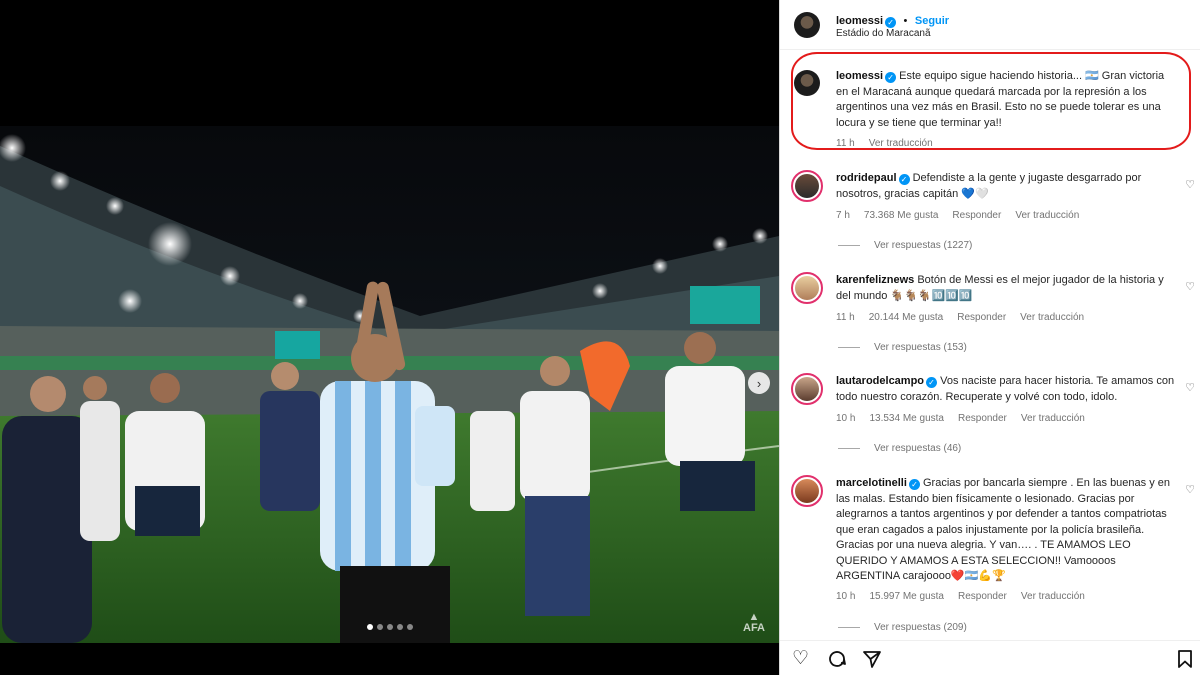 The height and width of the screenshot is (675, 1200). What do you see at coordinates (917, 448) in the screenshot?
I see `view-replies-label: Ver respuestas (46)` at bounding box center [917, 448].